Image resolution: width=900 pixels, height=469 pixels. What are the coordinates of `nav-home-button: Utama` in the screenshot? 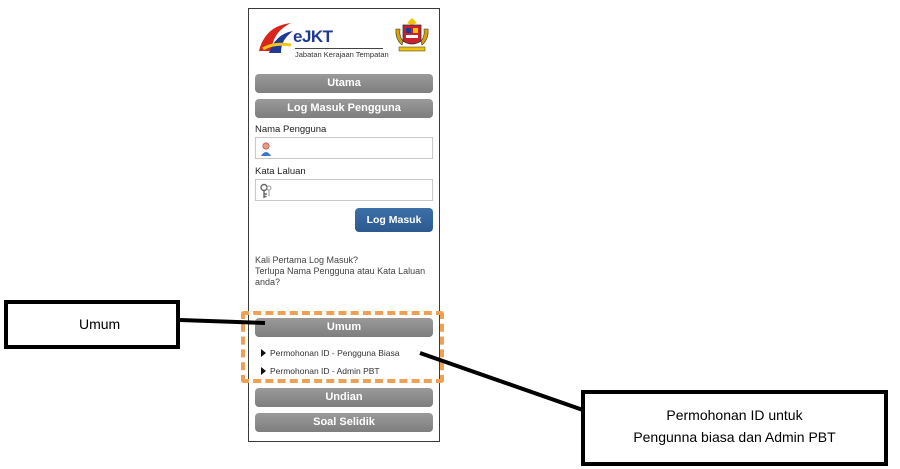 It's located at (344, 83).